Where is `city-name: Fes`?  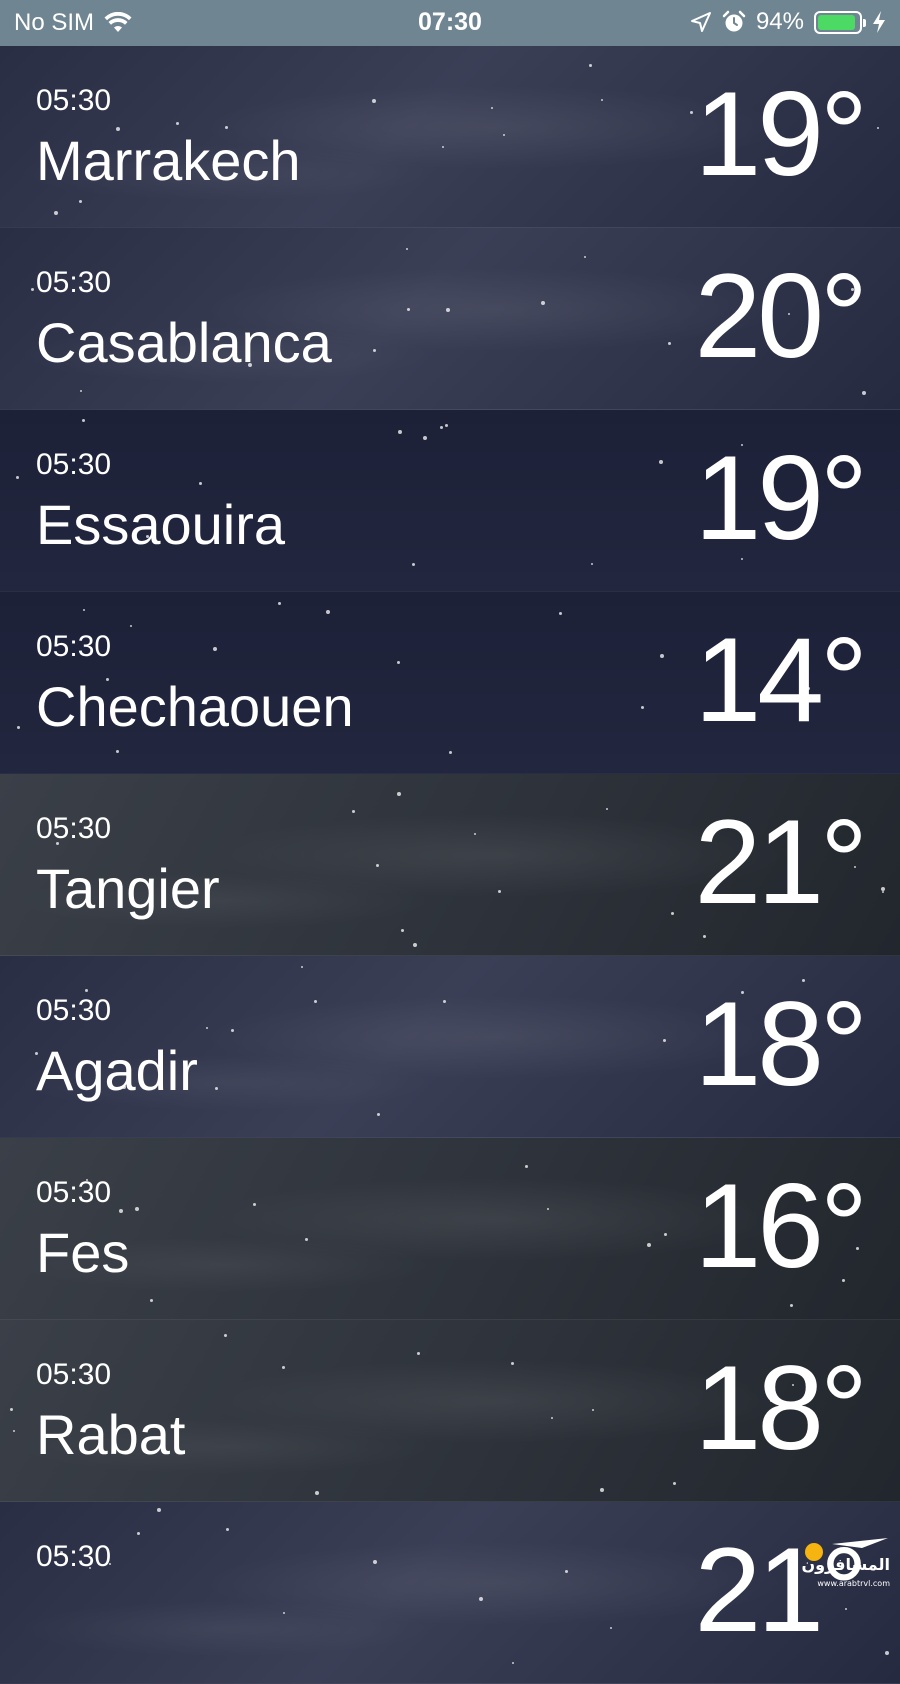
city-name: Fes is located at coordinates (83, 1252).